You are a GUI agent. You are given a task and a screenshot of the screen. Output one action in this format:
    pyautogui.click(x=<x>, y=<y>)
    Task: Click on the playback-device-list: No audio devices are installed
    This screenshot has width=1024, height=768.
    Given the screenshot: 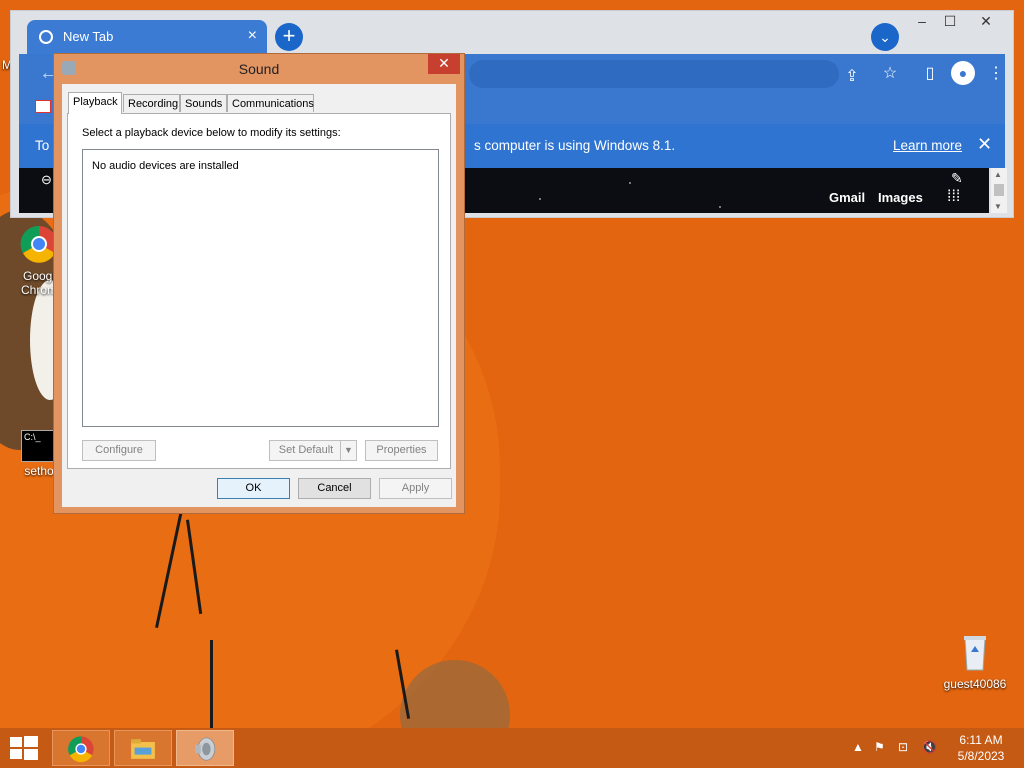 What is the action you would take?
    pyautogui.click(x=260, y=288)
    